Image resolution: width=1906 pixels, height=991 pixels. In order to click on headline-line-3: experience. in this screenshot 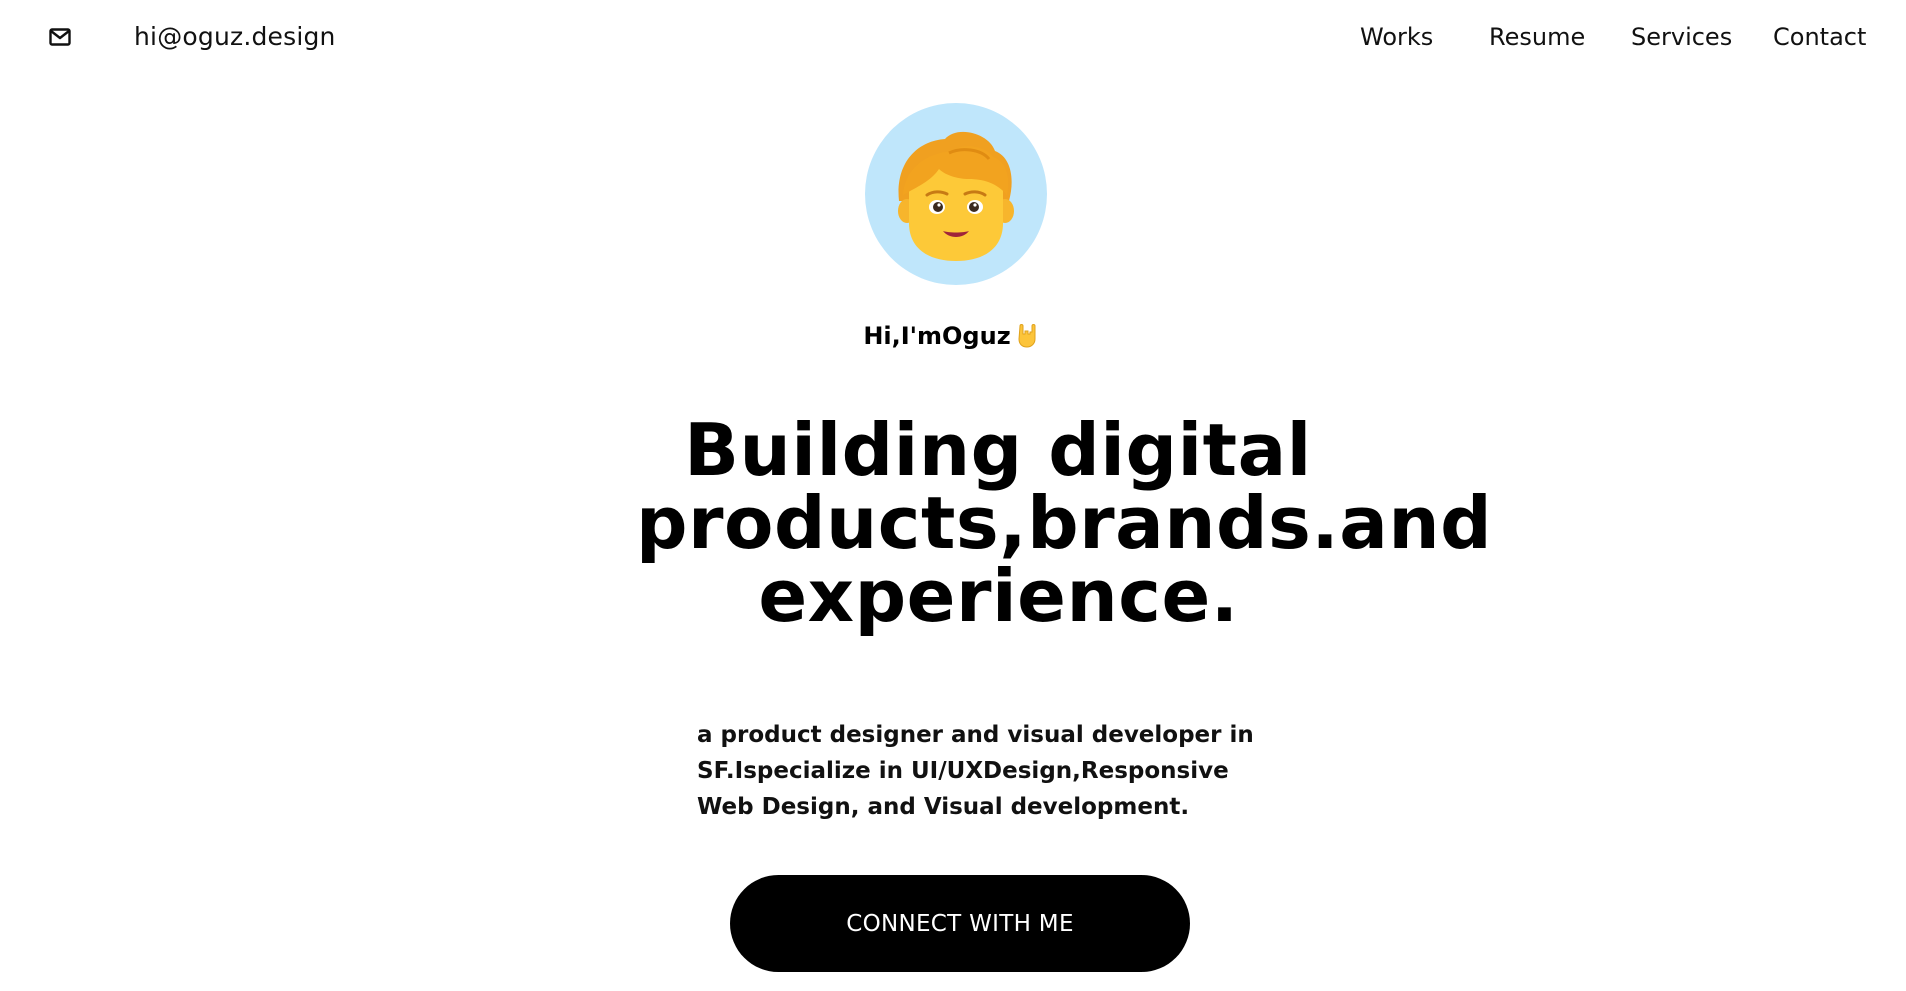, I will do `click(998, 596)`.